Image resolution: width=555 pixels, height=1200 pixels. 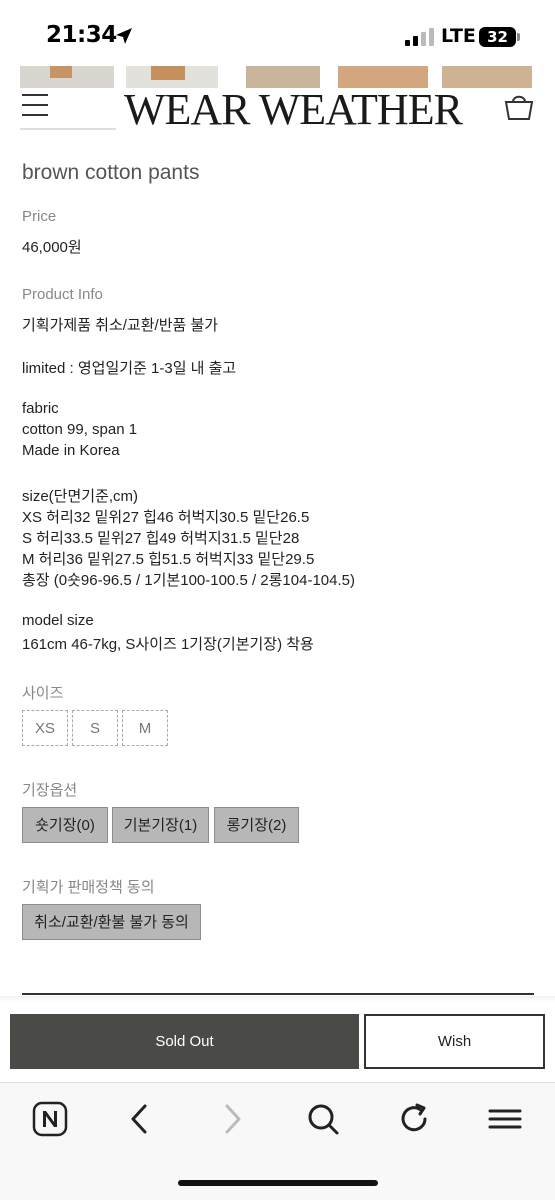 What do you see at coordinates (161, 538) in the screenshot?
I see `info-line: S 허리33.5 밑위27 힙49 허벅지31.5 밑단28` at bounding box center [161, 538].